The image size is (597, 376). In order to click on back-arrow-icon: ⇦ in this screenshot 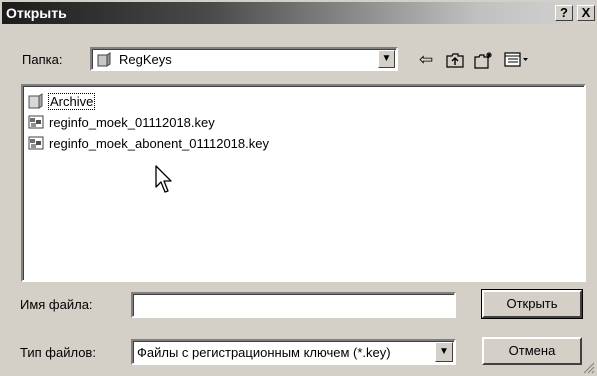, I will do `click(426, 59)`.